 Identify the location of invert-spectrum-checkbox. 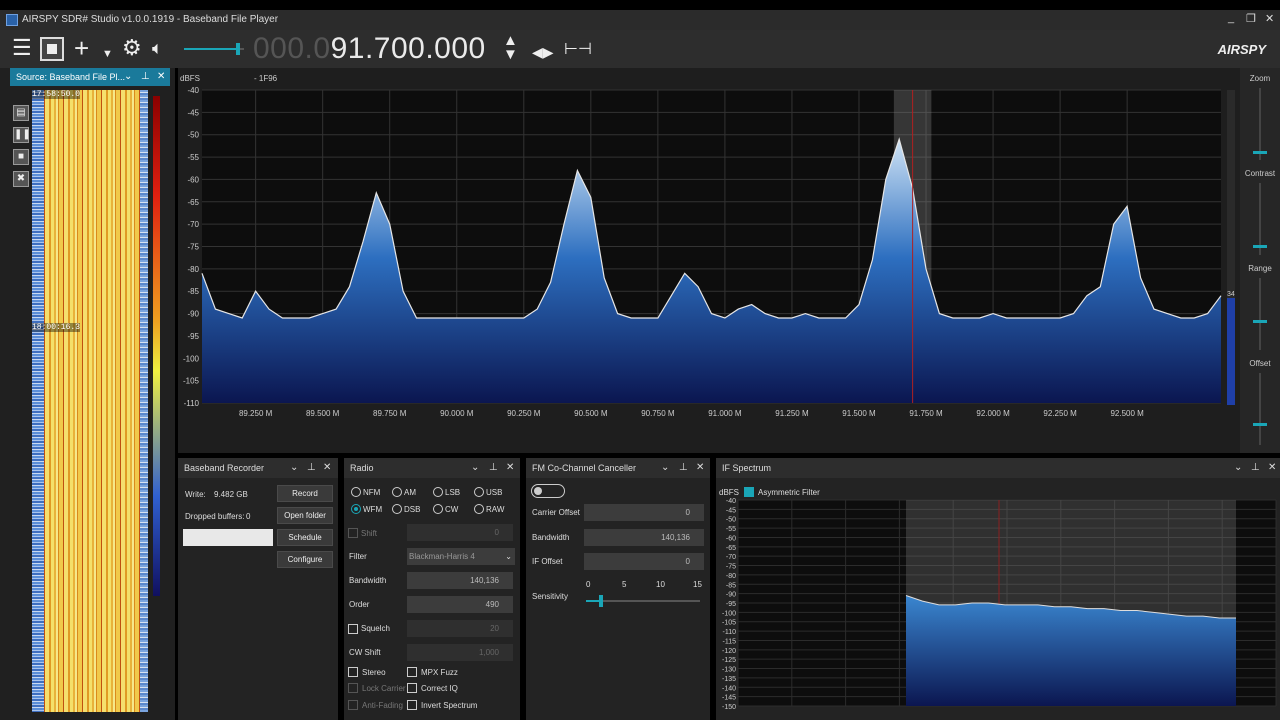
(412, 705).